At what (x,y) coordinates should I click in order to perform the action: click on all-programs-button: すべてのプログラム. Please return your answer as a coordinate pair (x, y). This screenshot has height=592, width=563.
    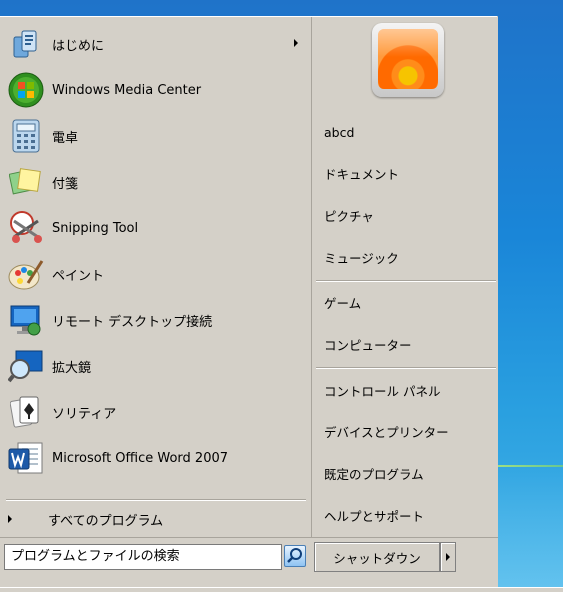
    Looking at the image, I should click on (155, 519).